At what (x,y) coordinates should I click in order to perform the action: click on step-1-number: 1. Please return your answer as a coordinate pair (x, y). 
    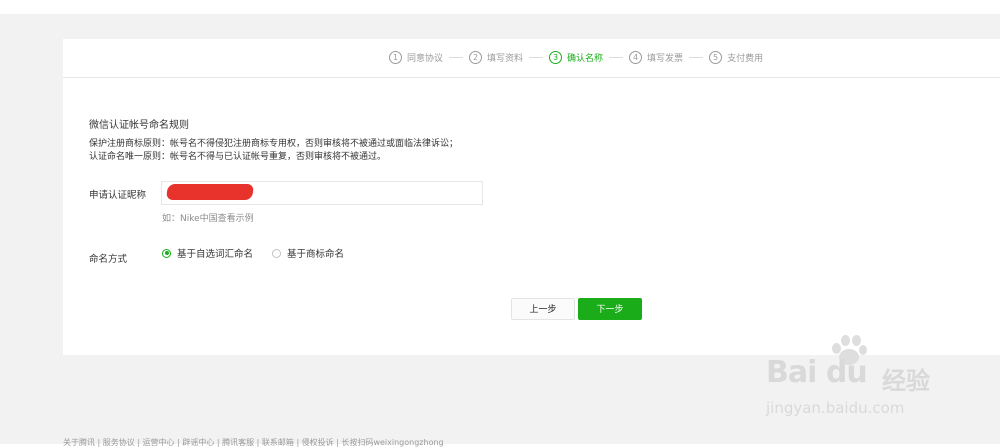
    Looking at the image, I should click on (395, 57).